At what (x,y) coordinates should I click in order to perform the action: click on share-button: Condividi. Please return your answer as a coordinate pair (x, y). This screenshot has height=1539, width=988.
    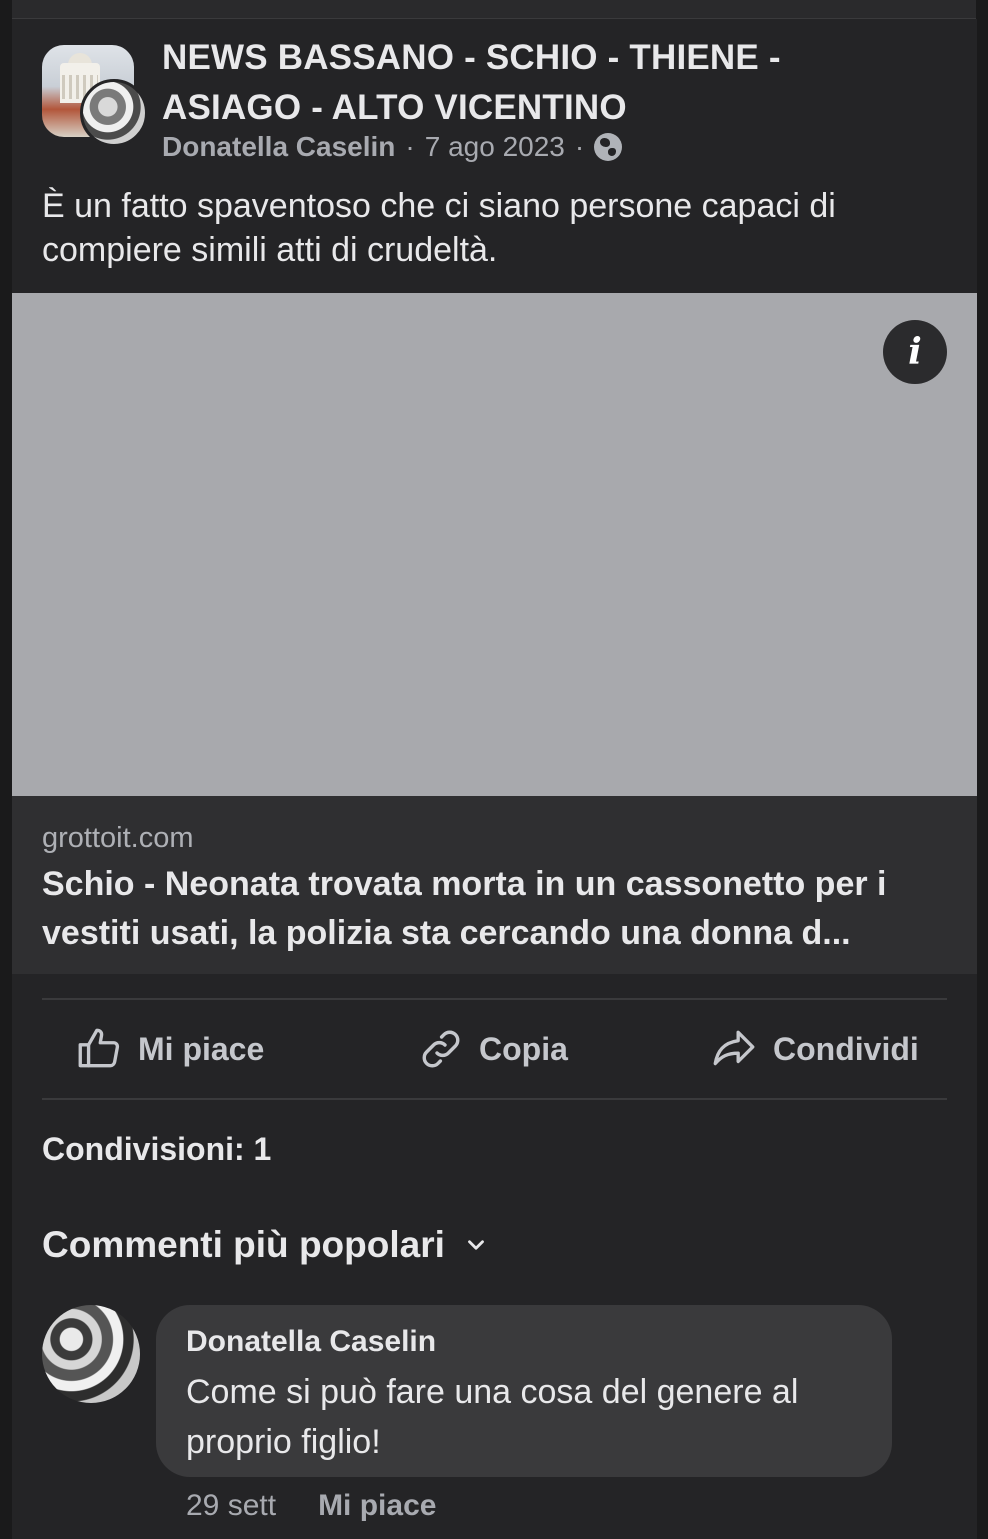
    Looking at the image, I should click on (814, 1049).